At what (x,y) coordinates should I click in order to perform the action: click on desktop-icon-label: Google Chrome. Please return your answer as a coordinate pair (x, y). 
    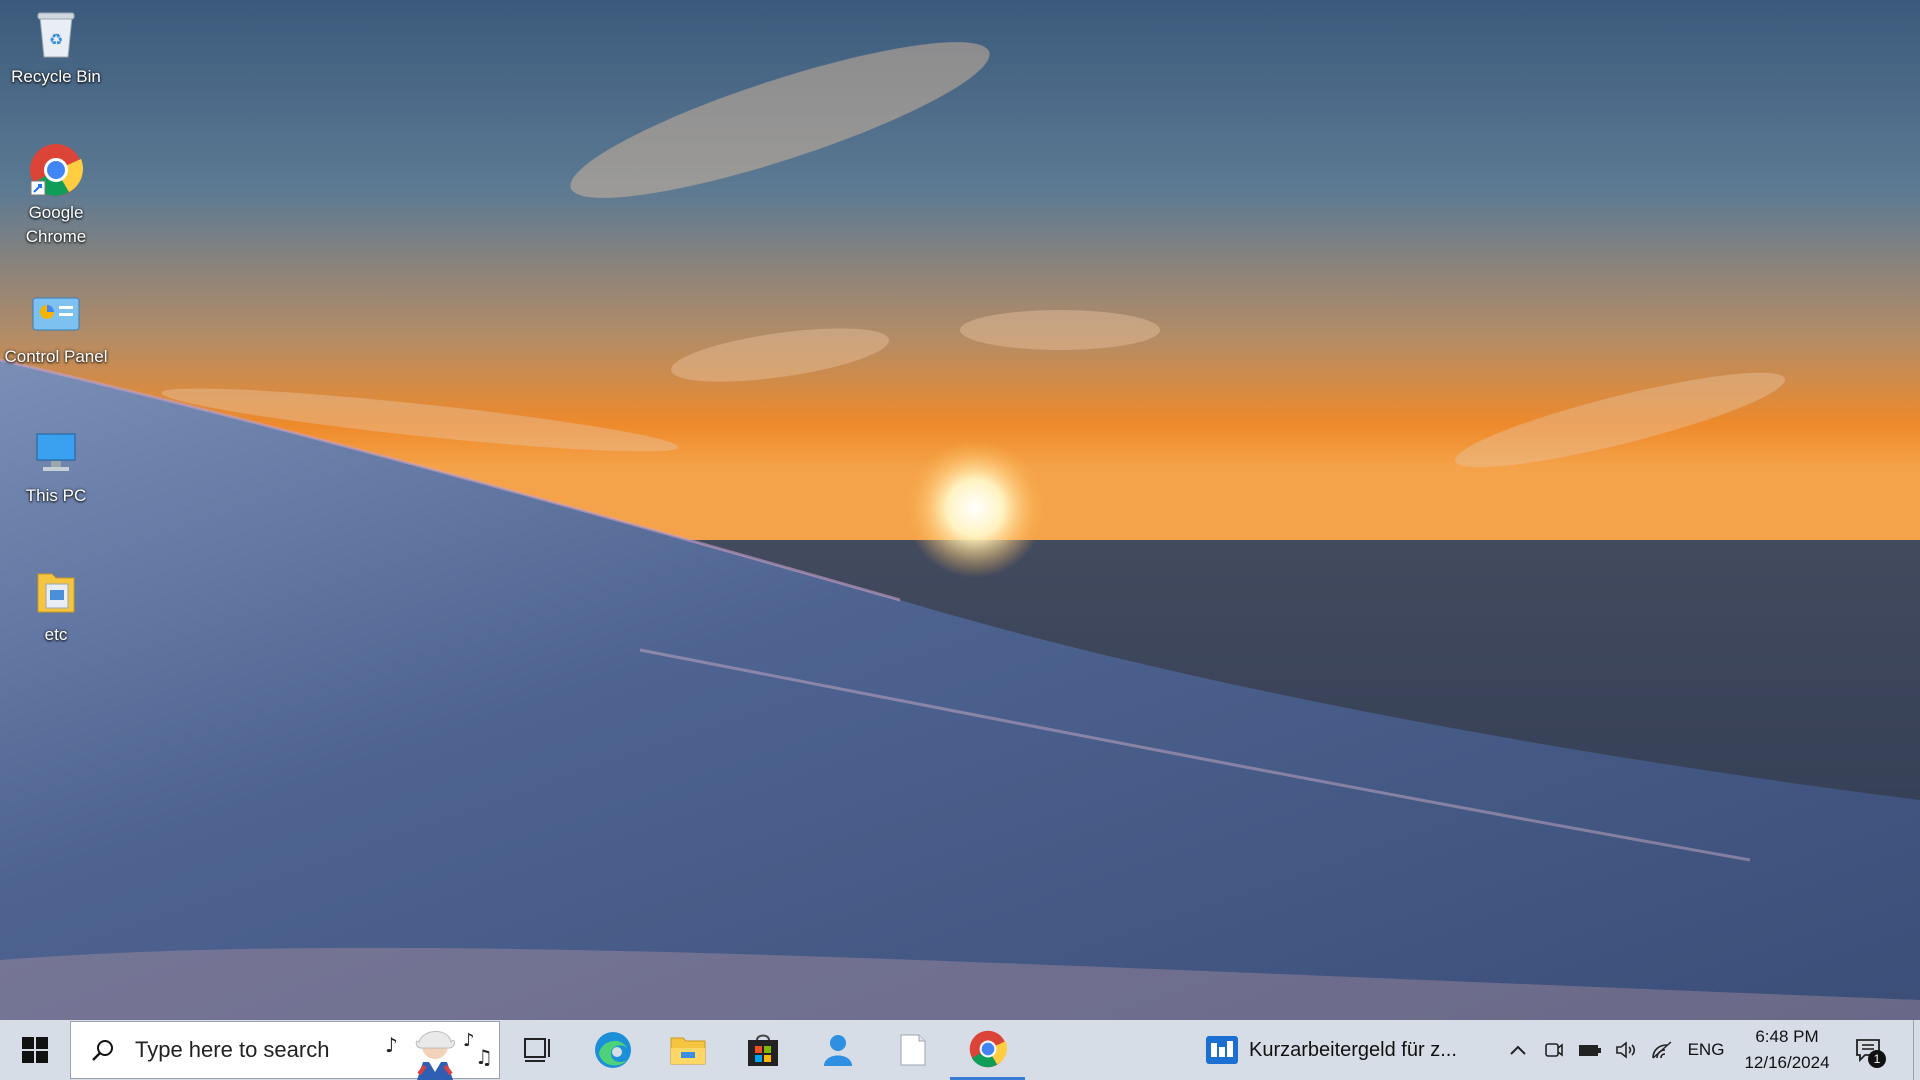
    Looking at the image, I should click on (56, 224).